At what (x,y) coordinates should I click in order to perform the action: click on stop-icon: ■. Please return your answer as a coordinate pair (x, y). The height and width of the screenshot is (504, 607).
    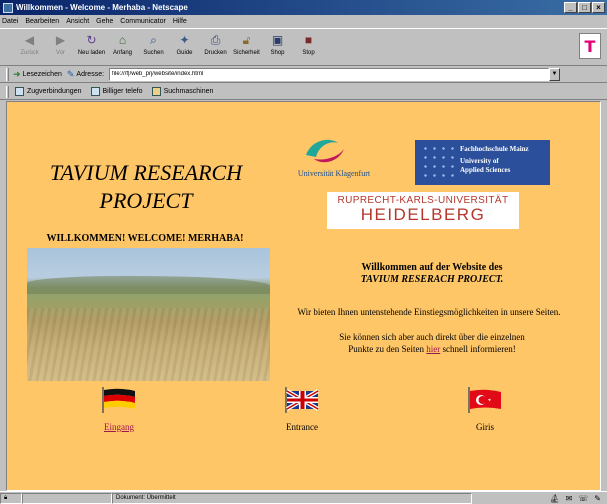
    Looking at the image, I should click on (308, 40).